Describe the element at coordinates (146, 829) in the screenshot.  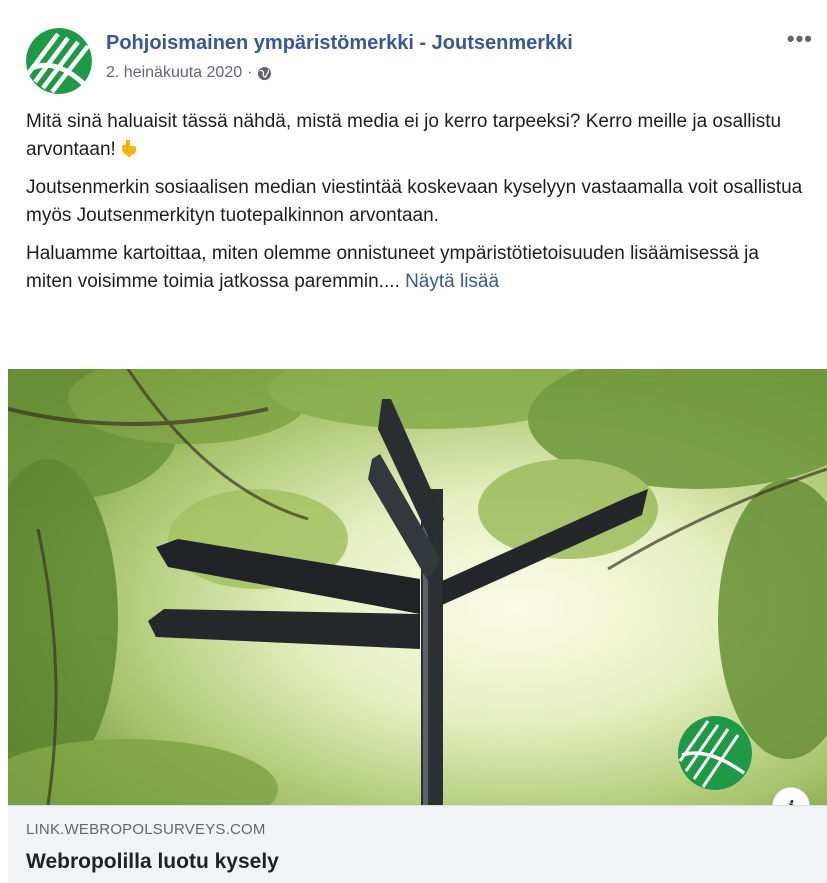
I see `link-domain: LINK.WEBROPOLSURVEYS.COM` at that location.